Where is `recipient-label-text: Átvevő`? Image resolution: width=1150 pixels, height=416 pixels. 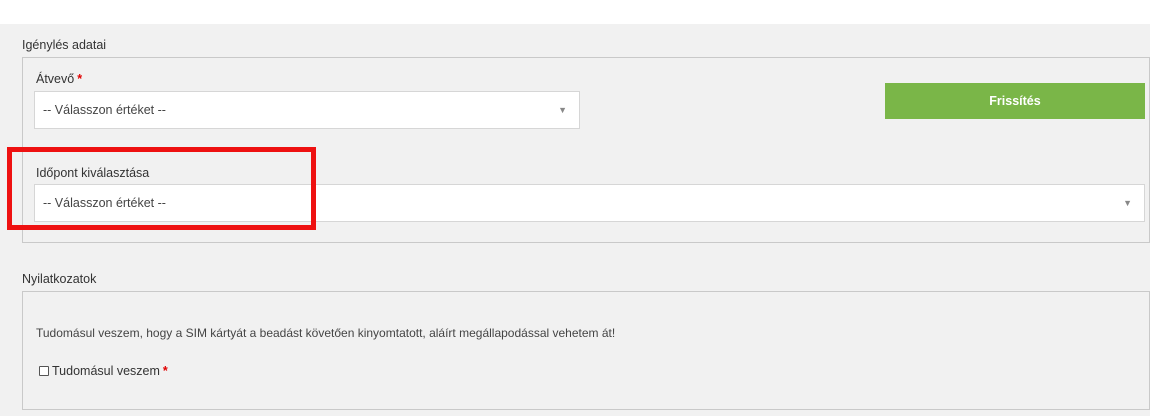
recipient-label-text: Átvevő is located at coordinates (55, 79).